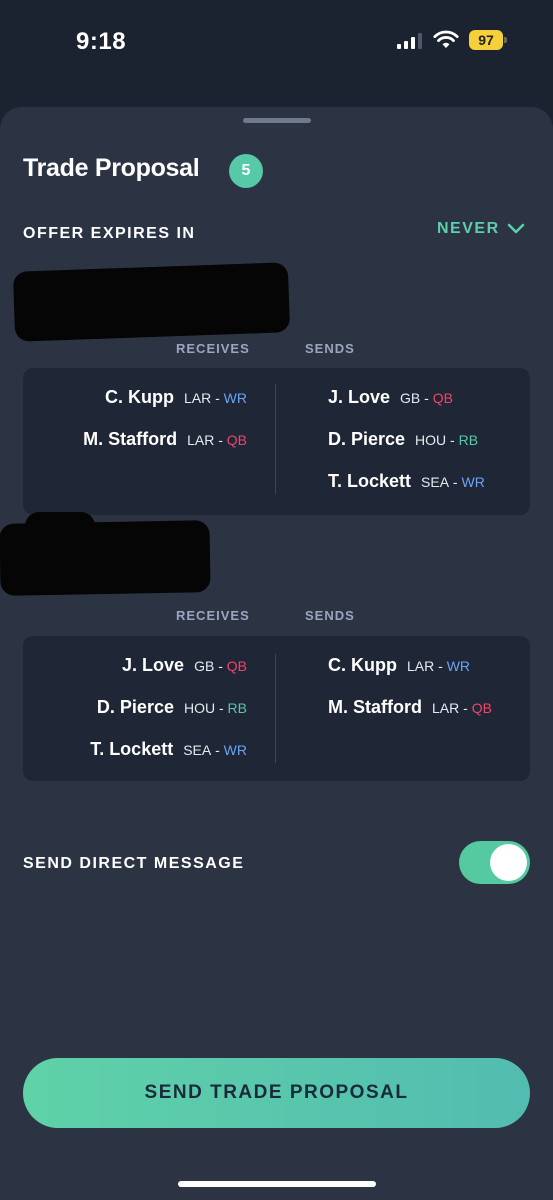 The image size is (553, 1200). What do you see at coordinates (468, 228) in the screenshot?
I see `offer-expires-value: NEVER` at bounding box center [468, 228].